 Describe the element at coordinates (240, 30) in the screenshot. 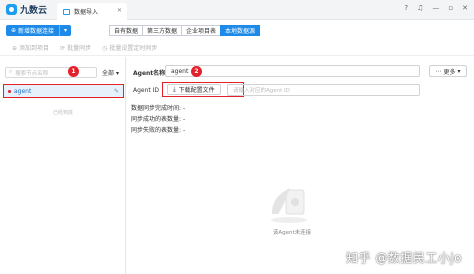

I see `segment-local-source: 本地数据源` at that location.